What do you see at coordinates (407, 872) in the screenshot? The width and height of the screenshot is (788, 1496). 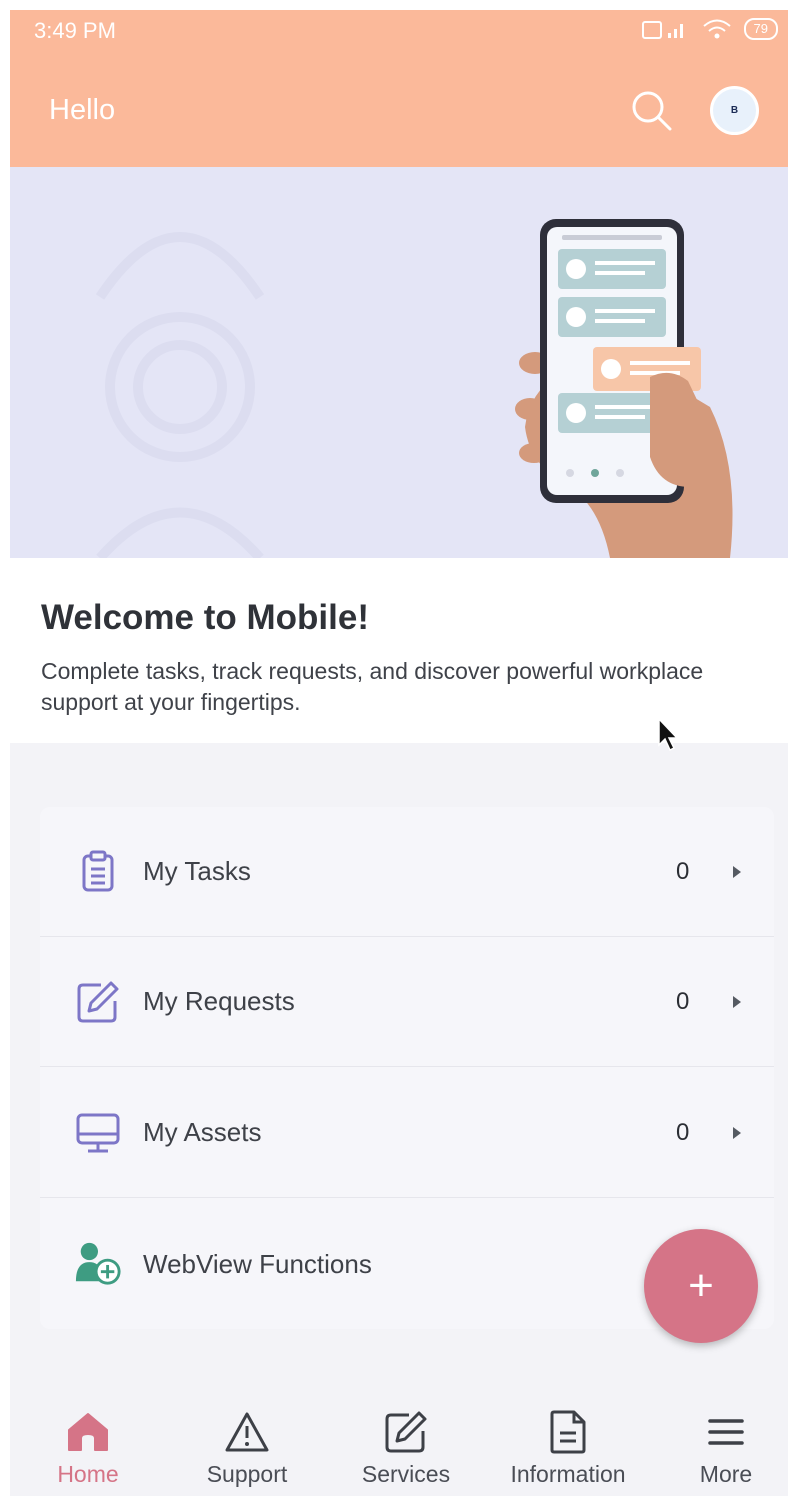 I see `menu-item-my-tasks: My Tasks 0` at bounding box center [407, 872].